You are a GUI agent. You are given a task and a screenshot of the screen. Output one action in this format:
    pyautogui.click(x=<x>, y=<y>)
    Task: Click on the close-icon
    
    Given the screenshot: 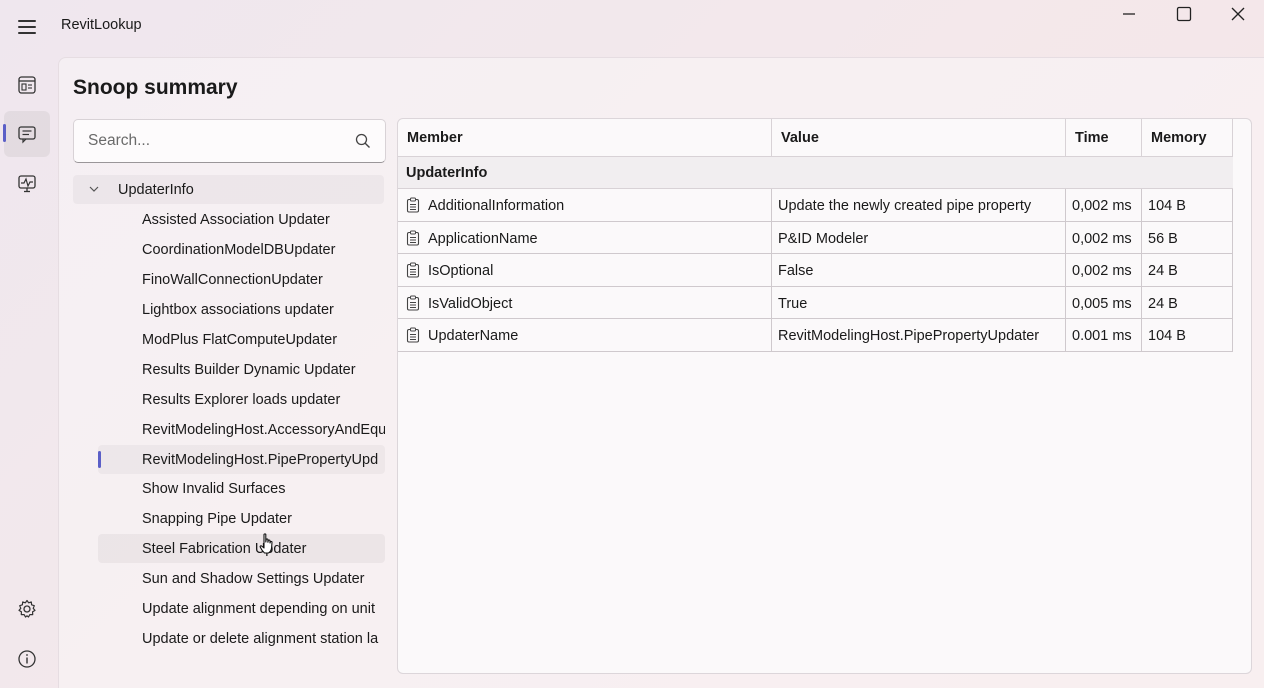 What is the action you would take?
    pyautogui.click(x=1238, y=14)
    